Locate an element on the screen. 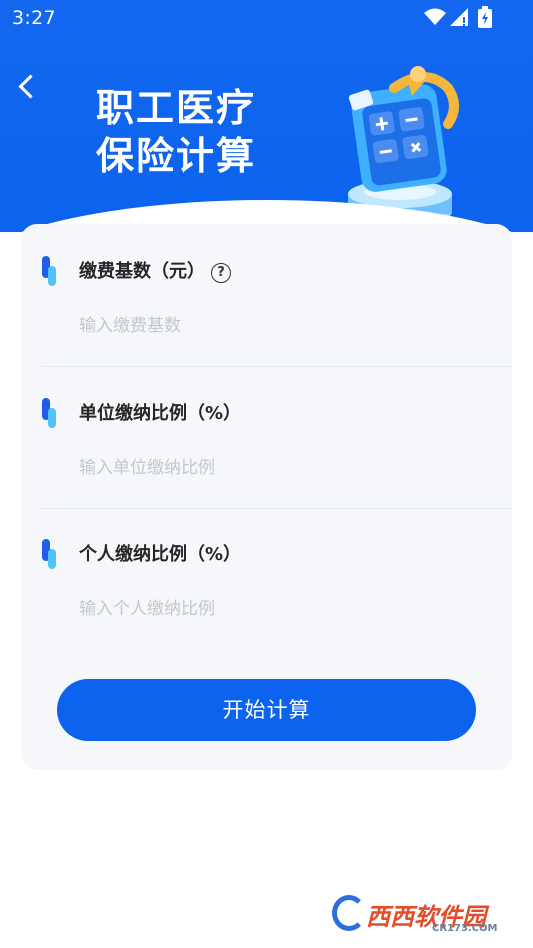 This screenshot has height=948, width=533. signal-icon is located at coordinates (459, 17).